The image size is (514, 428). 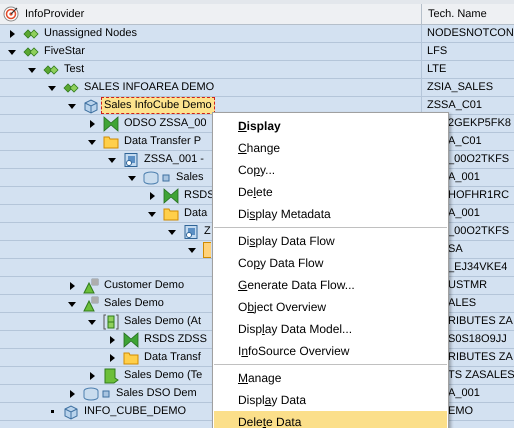 I want to click on tree-item: Customer Demo, so click(x=144, y=285).